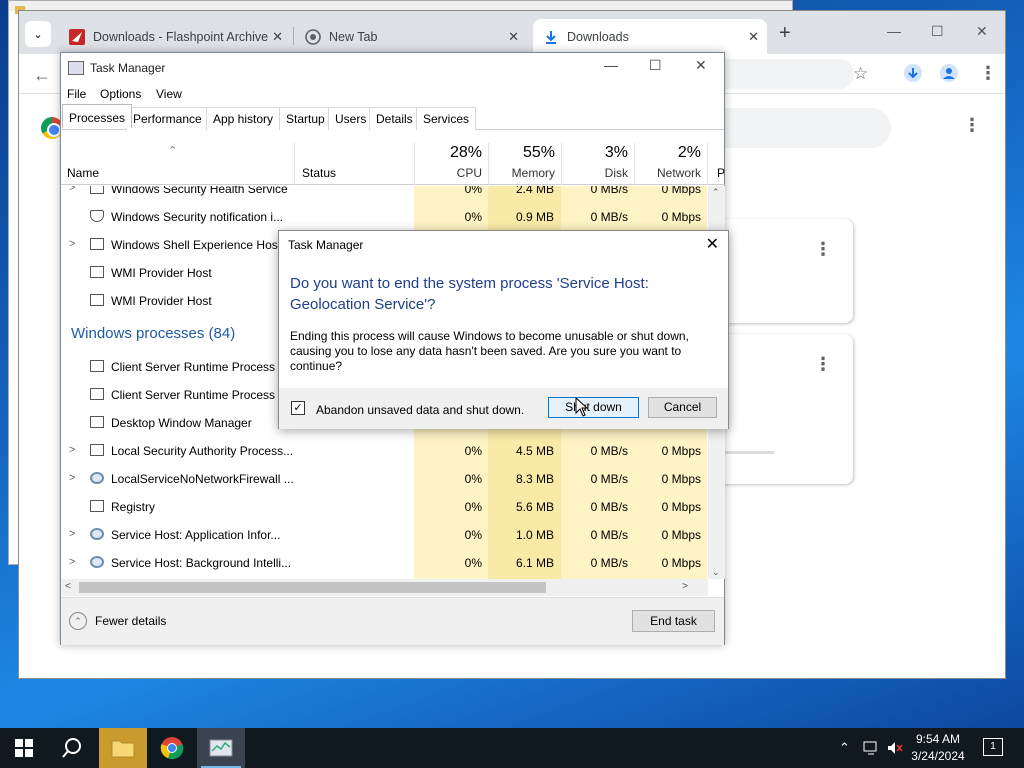 The width and height of the screenshot is (1024, 768). I want to click on notification-count: 1, so click(993, 746).